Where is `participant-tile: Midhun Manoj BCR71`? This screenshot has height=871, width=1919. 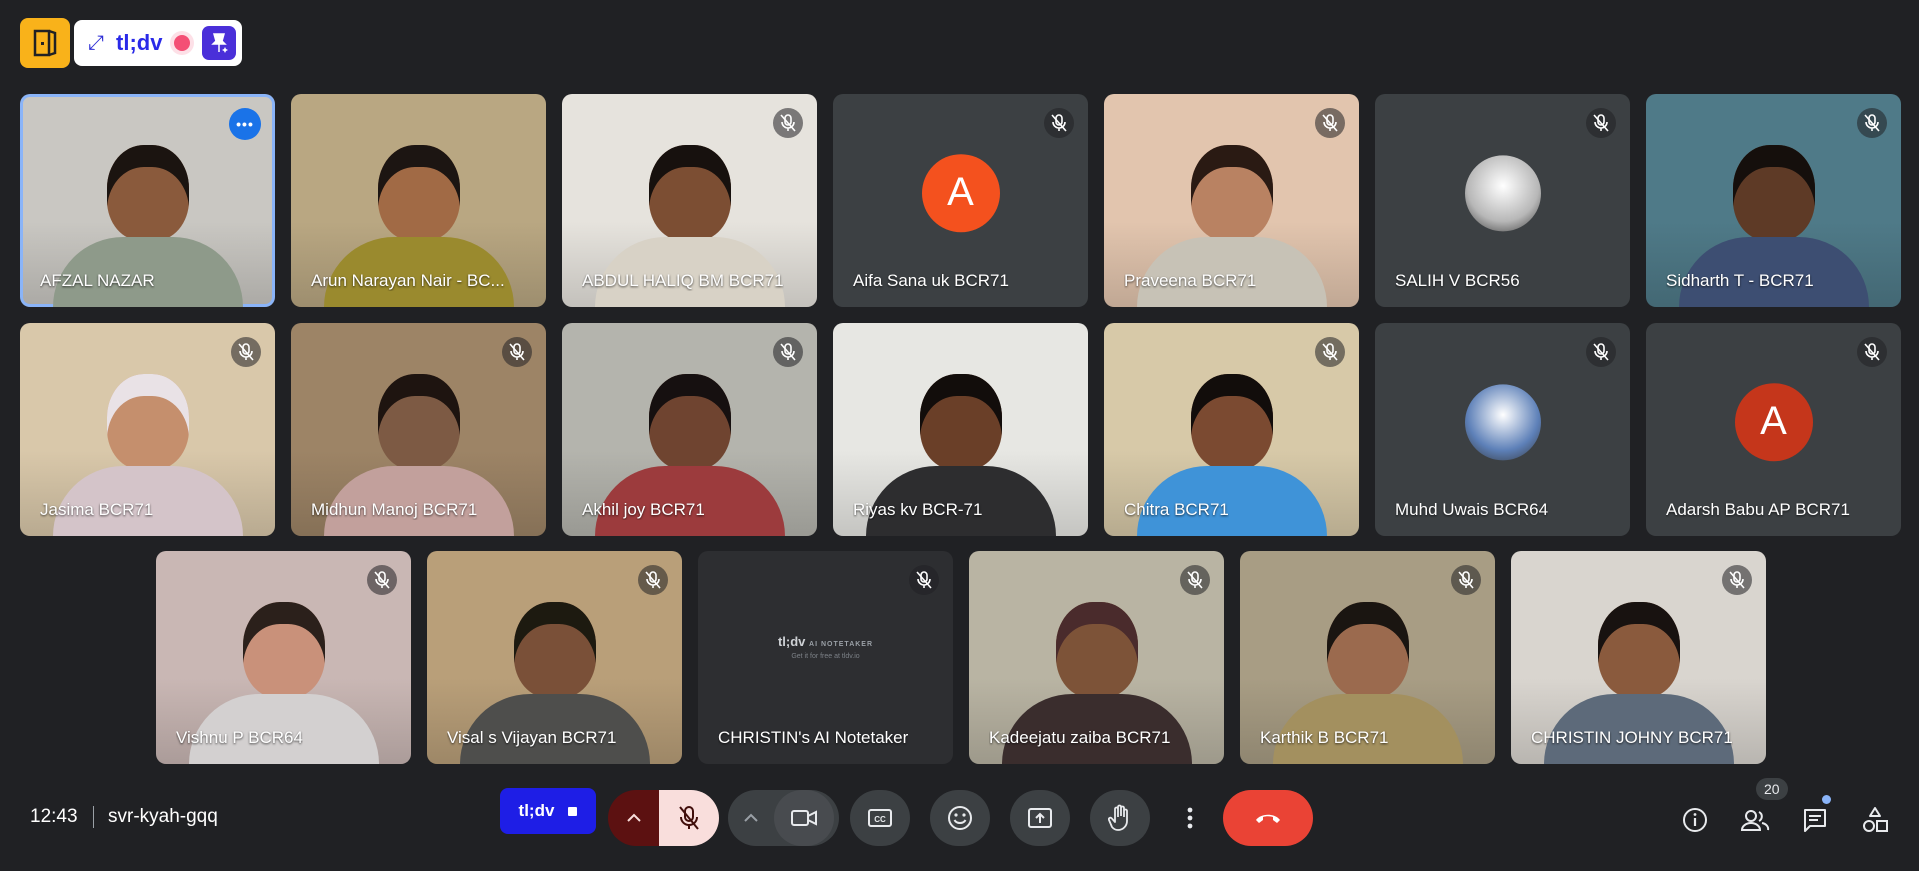 participant-tile: Midhun Manoj BCR71 is located at coordinates (418, 429).